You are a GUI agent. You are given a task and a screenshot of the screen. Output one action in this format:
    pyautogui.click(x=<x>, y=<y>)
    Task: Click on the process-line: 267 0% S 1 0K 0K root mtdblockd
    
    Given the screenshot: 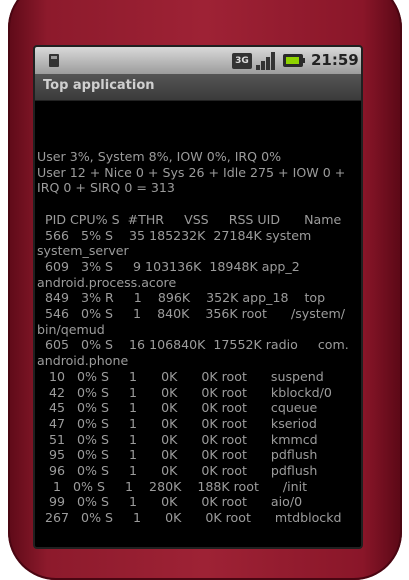 What is the action you would take?
    pyautogui.click(x=189, y=518)
    